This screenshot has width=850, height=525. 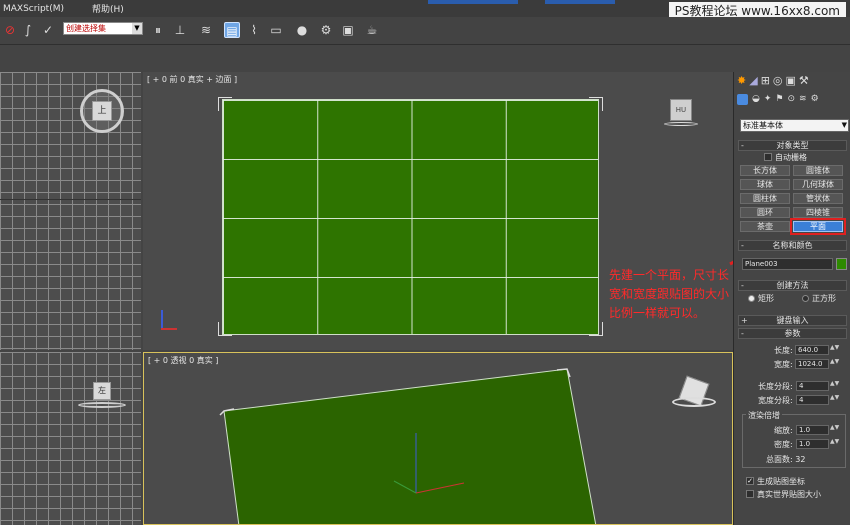 What do you see at coordinates (302, 30) in the screenshot?
I see `material-editor-icon: ●` at bounding box center [302, 30].